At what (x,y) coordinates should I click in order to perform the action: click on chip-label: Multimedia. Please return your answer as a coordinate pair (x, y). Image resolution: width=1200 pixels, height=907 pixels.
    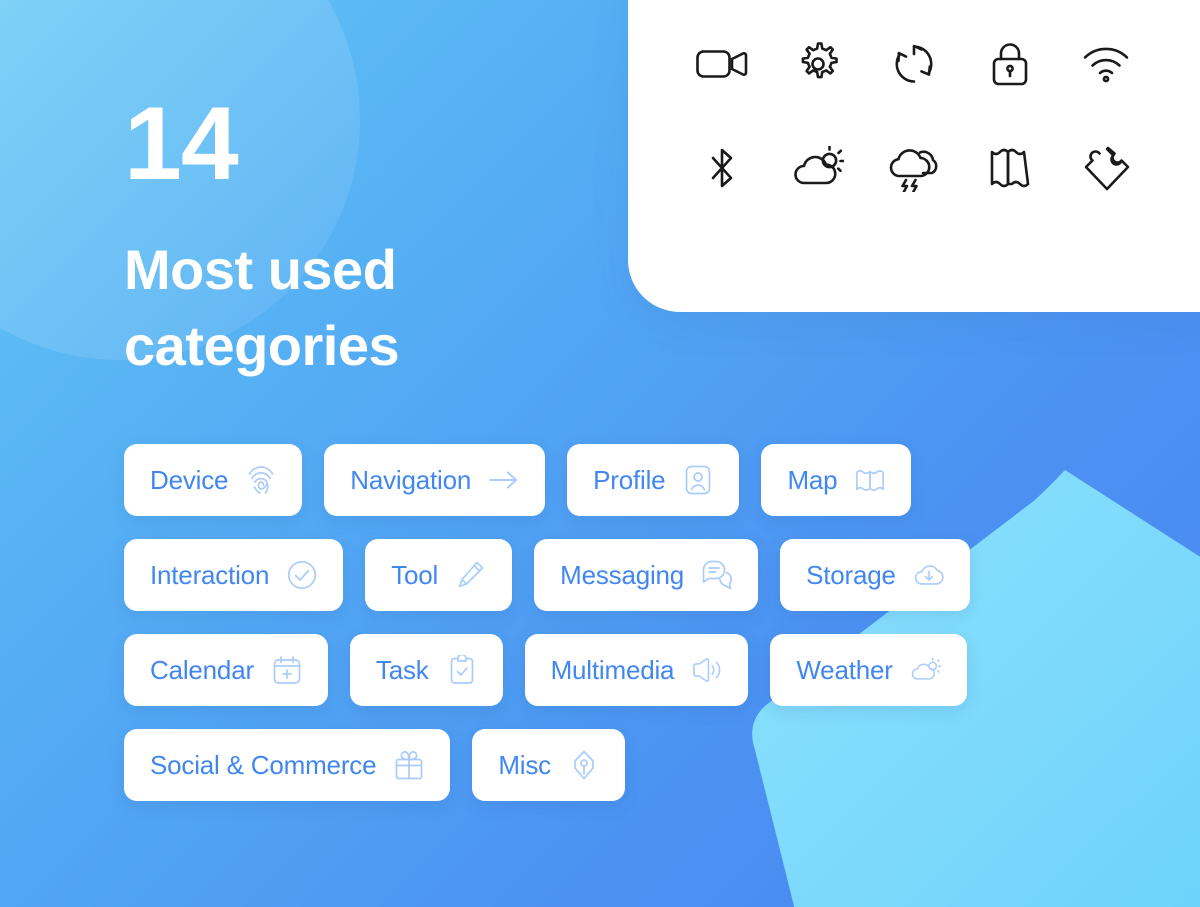
    Looking at the image, I should click on (612, 669).